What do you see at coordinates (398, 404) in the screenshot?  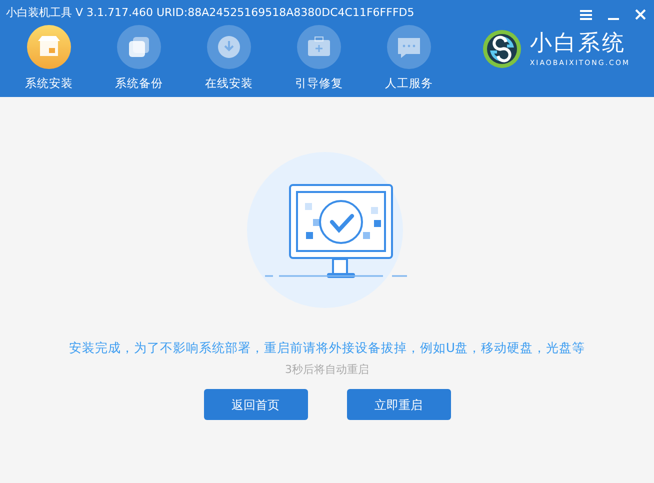 I see `restart-button: 立即重启` at bounding box center [398, 404].